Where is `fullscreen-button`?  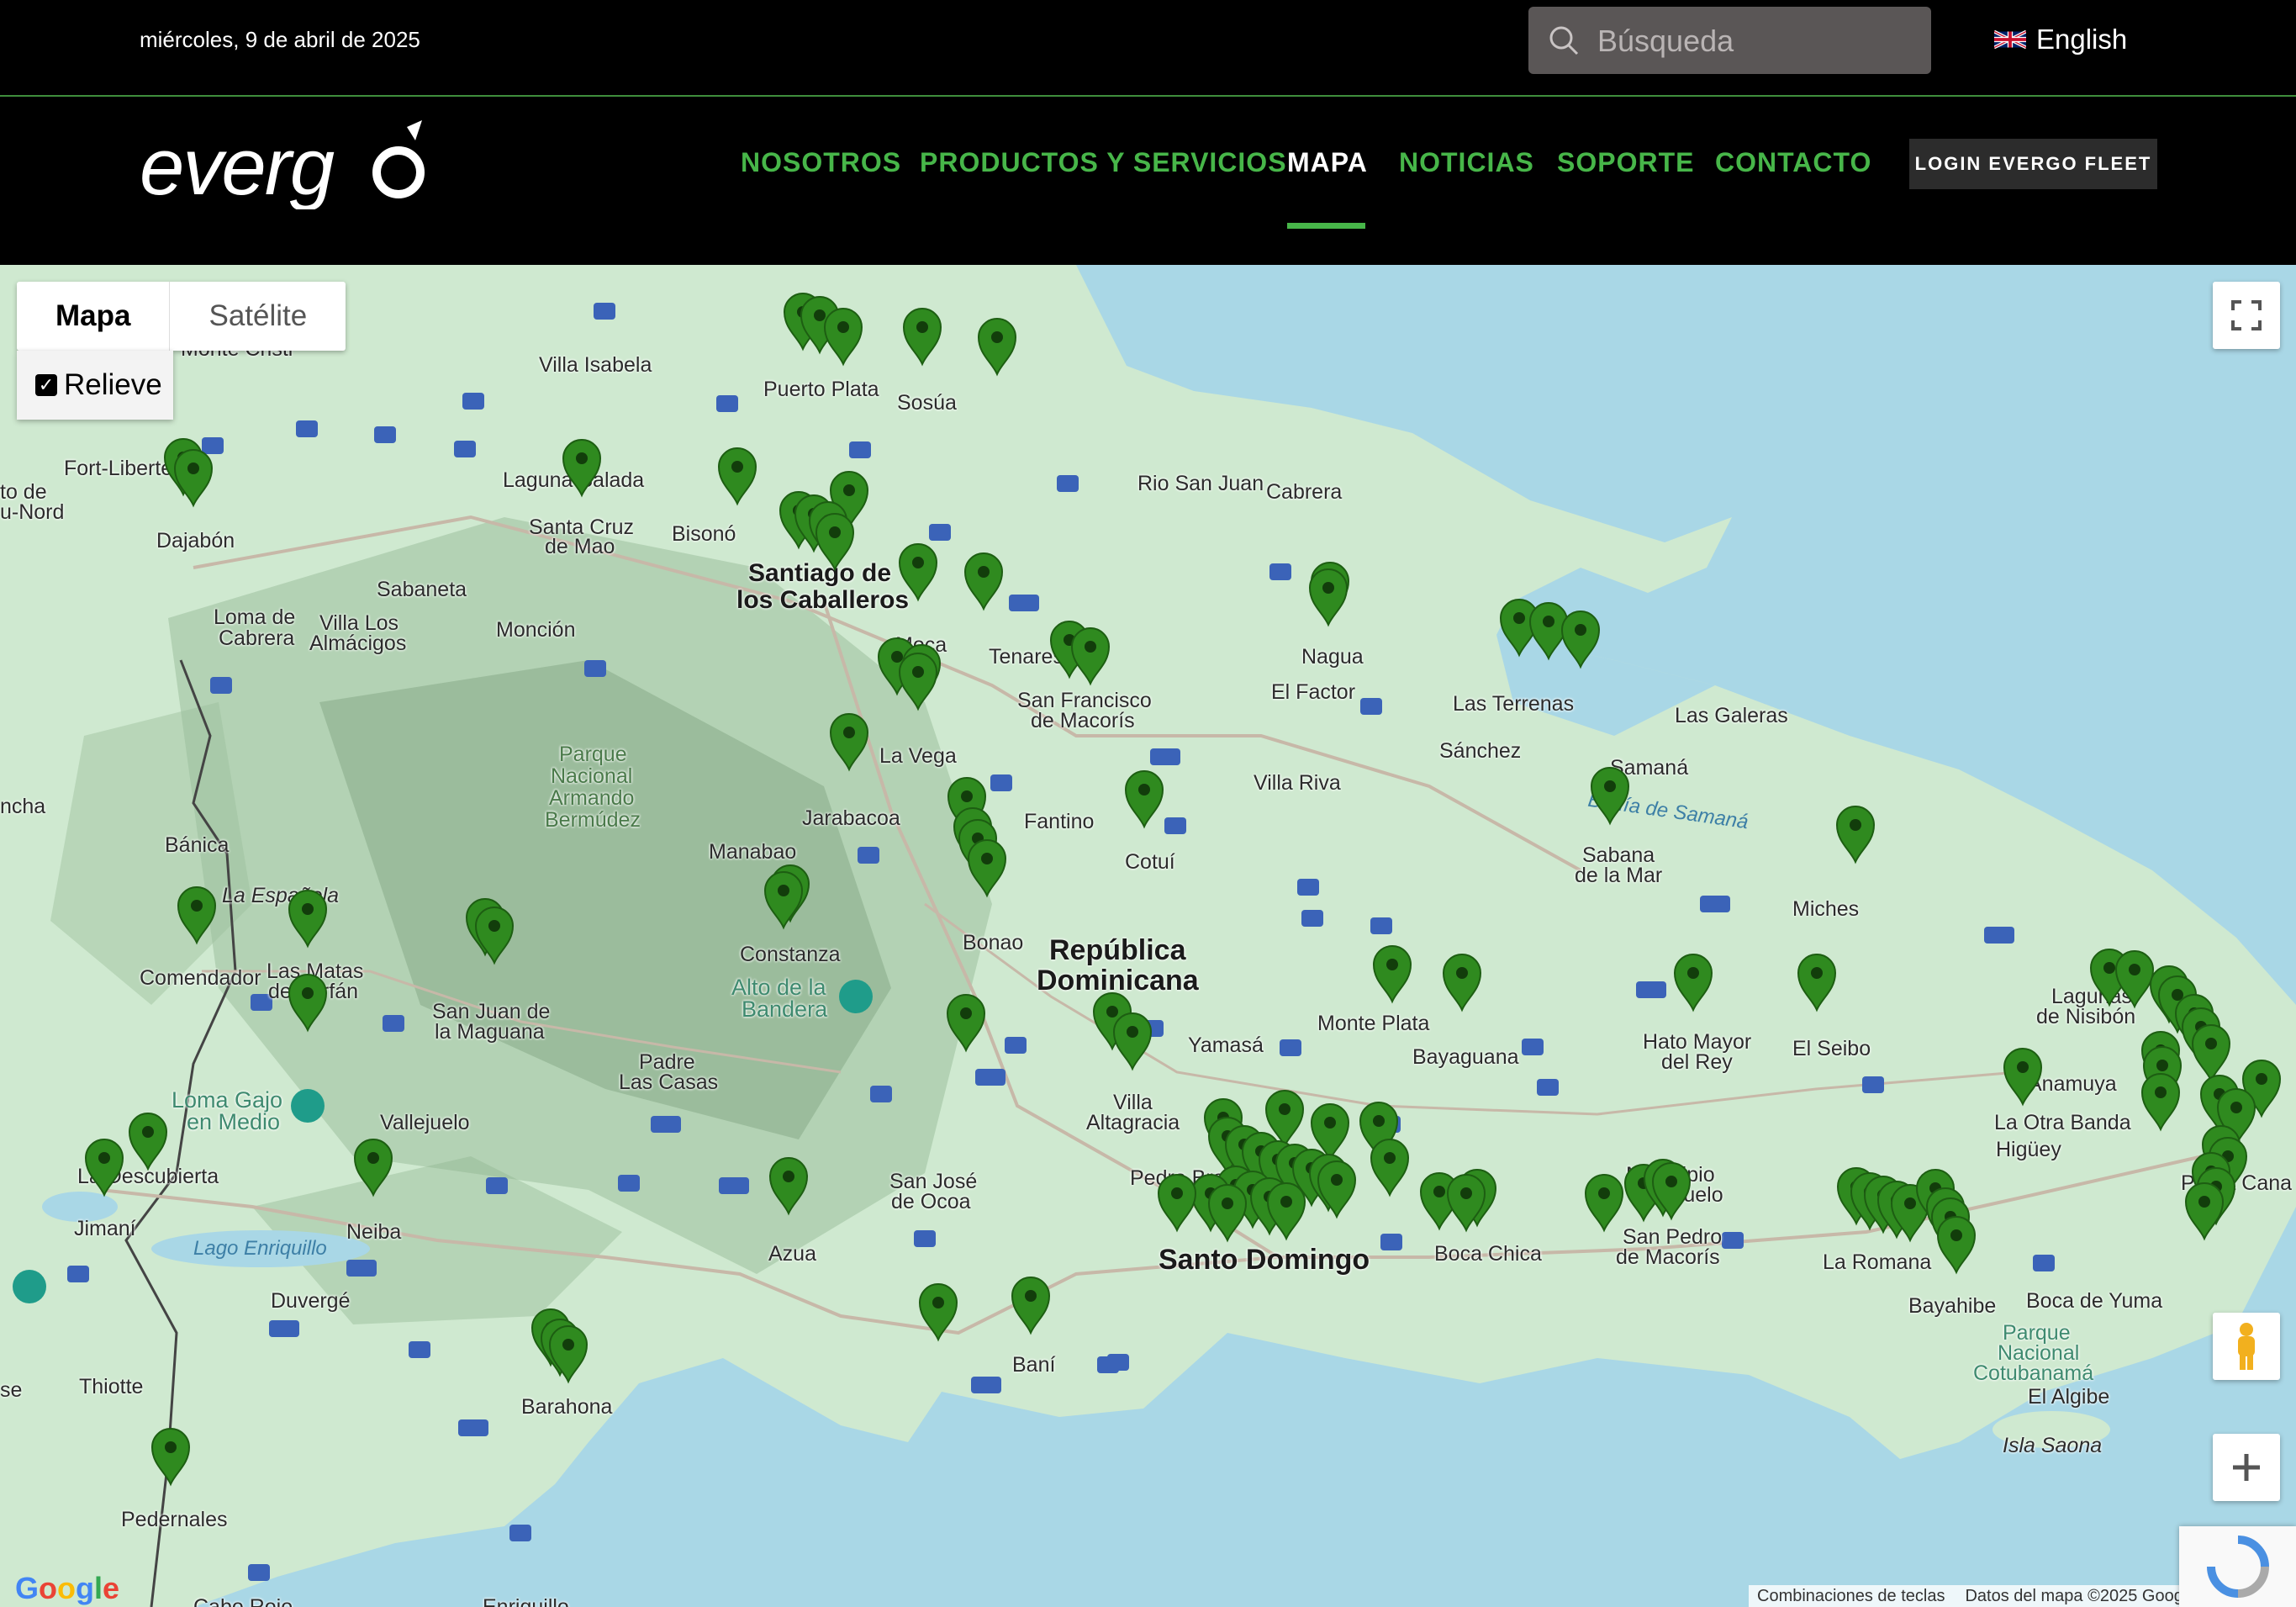 fullscreen-button is located at coordinates (2246, 315).